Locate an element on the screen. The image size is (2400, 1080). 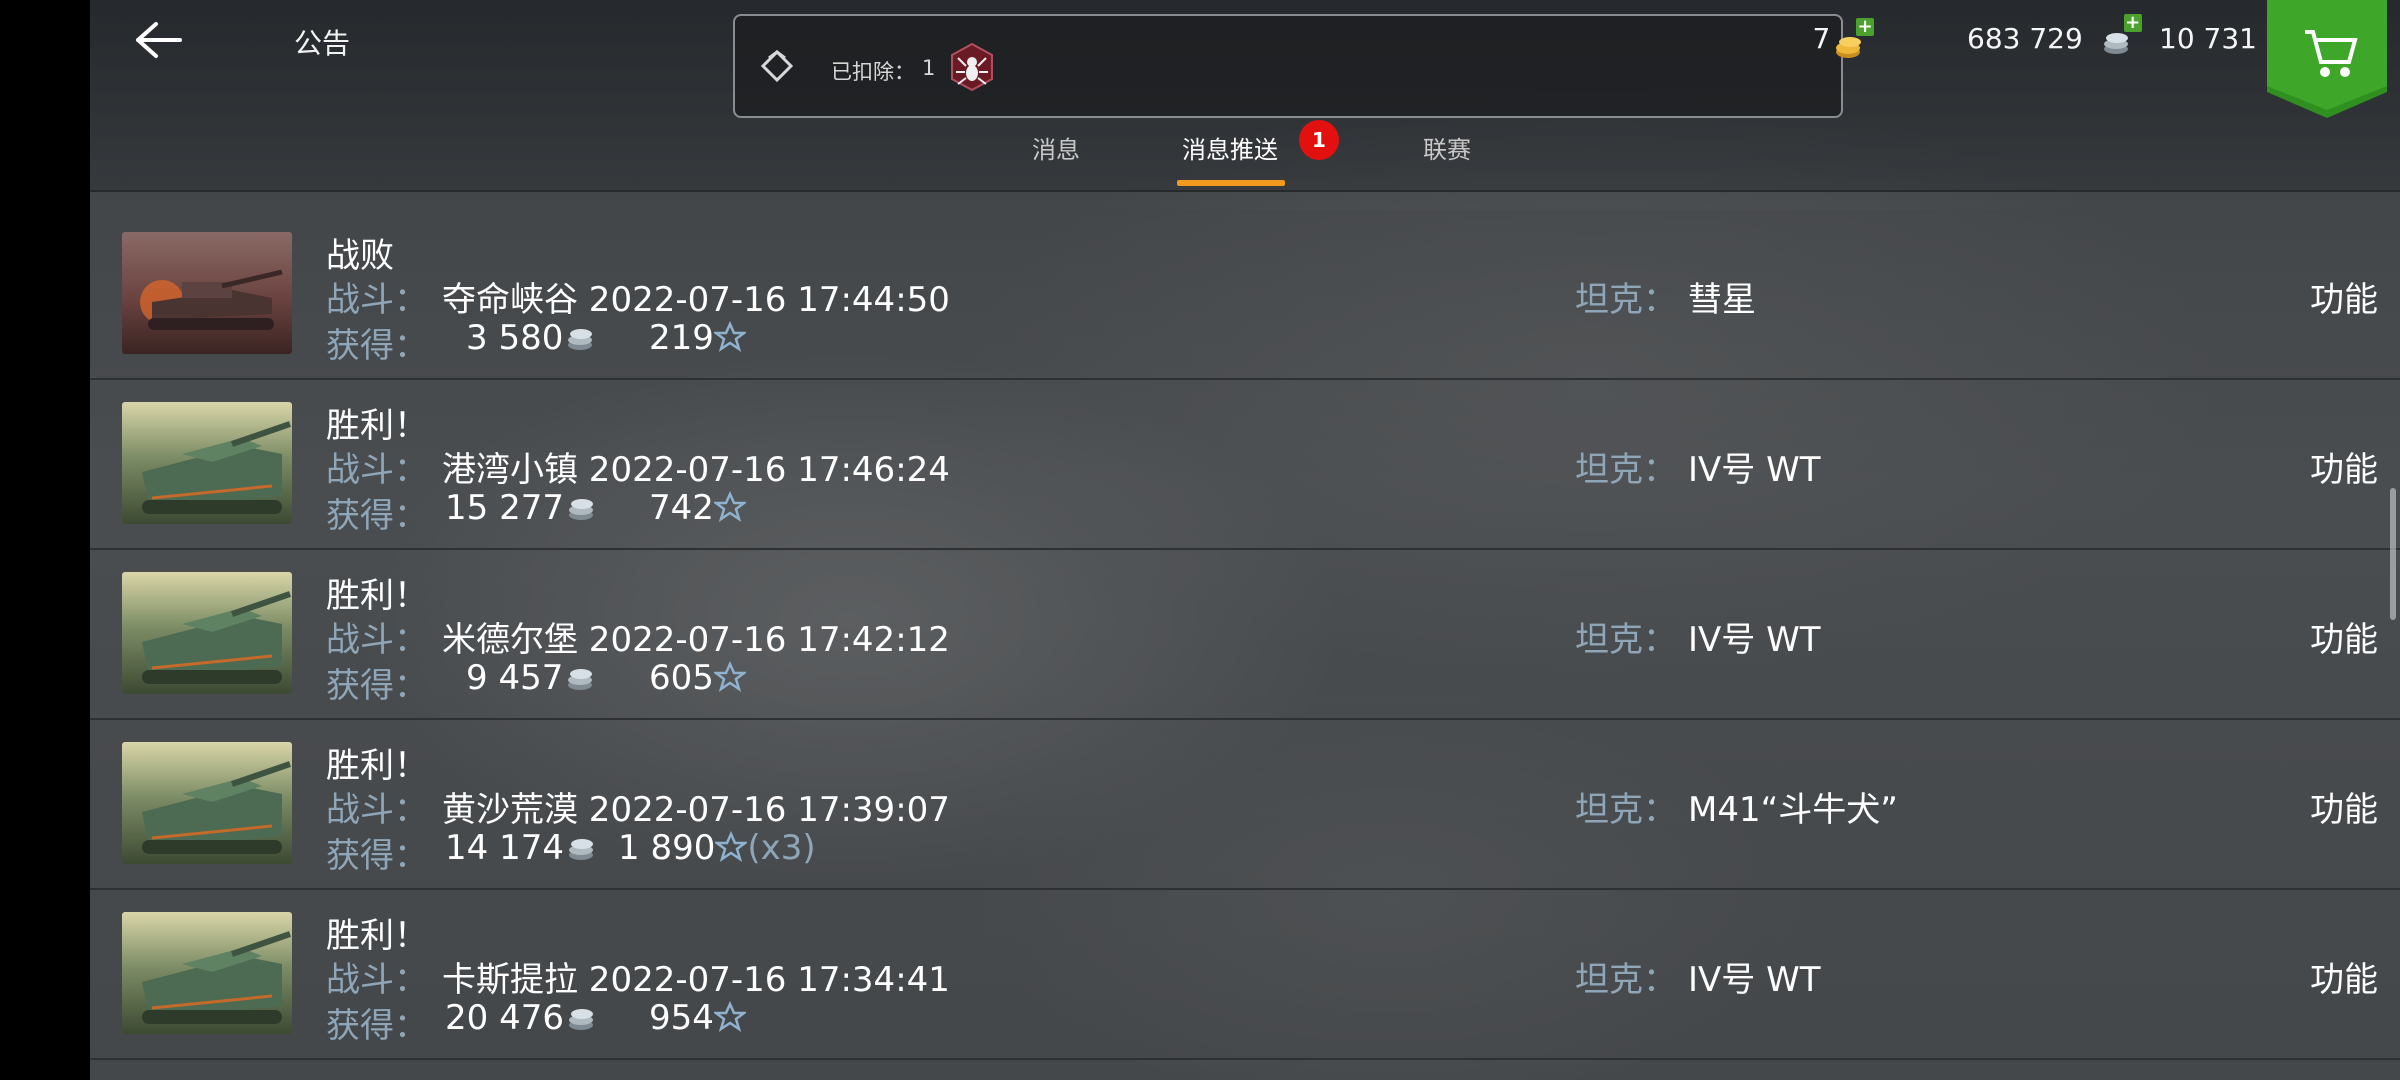
reward-credits: 20 476 is located at coordinates (521, 1018).